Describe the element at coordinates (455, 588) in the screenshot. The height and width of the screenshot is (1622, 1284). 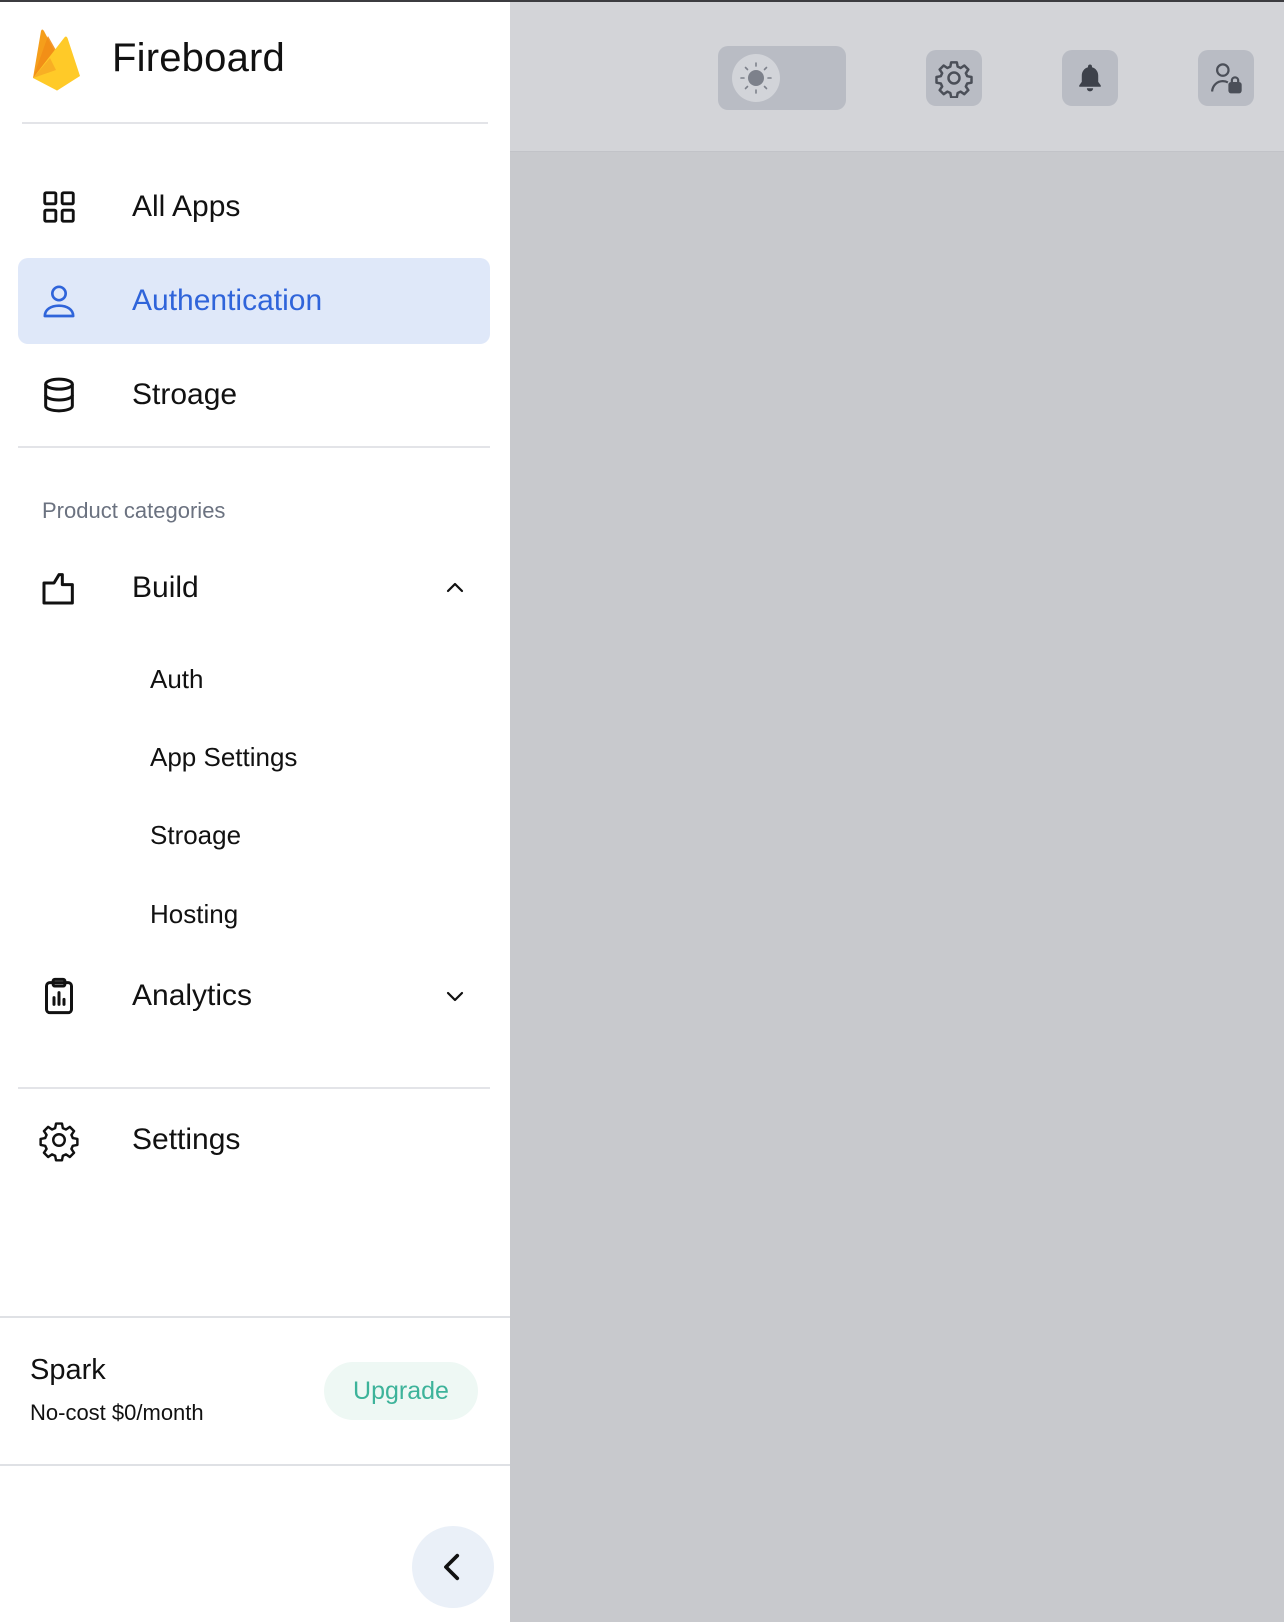
I see `chevron-up-icon` at that location.